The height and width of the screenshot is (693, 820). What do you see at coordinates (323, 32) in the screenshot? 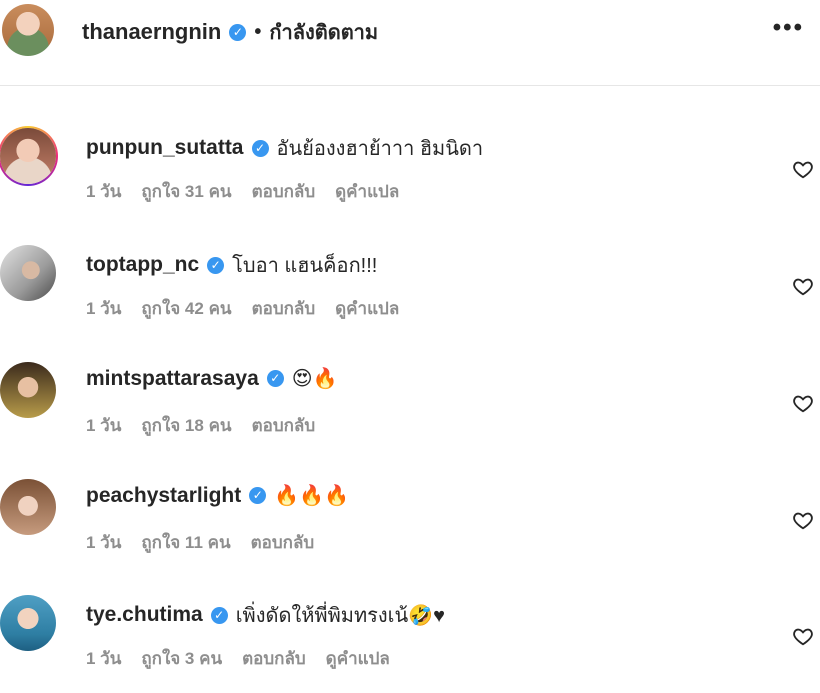
I see `following-status: กำลังติดตาม` at bounding box center [323, 32].